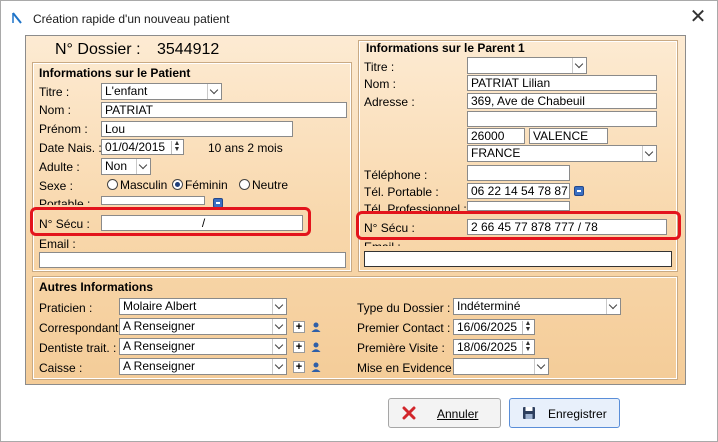 This screenshot has width=718, height=442. What do you see at coordinates (203, 346) in the screenshot?
I see `dentiste-select: A Renseigner` at bounding box center [203, 346].